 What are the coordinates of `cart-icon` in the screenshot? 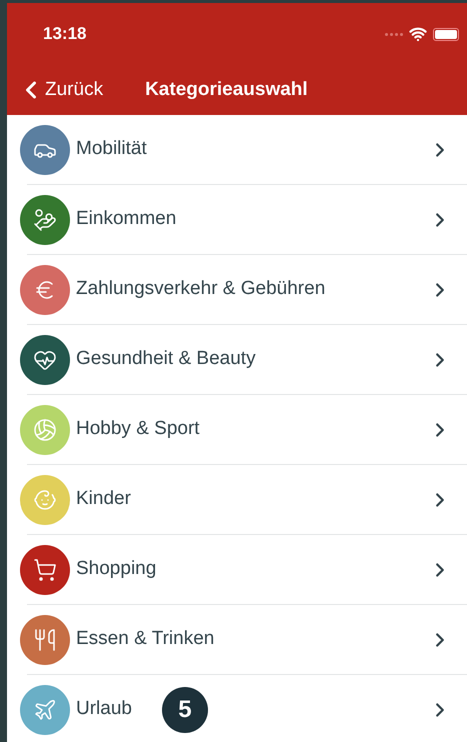 It's located at (45, 570).